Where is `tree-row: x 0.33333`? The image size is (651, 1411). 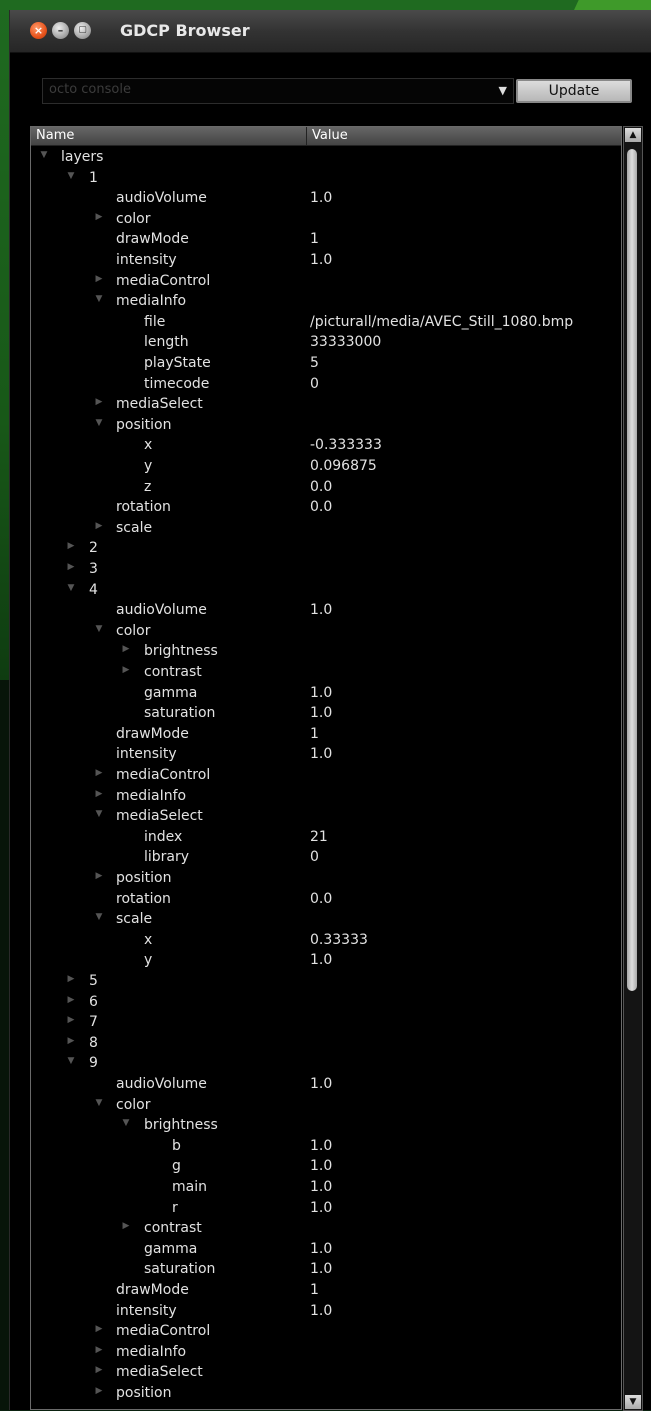
tree-row: x 0.33333 is located at coordinates (326, 940).